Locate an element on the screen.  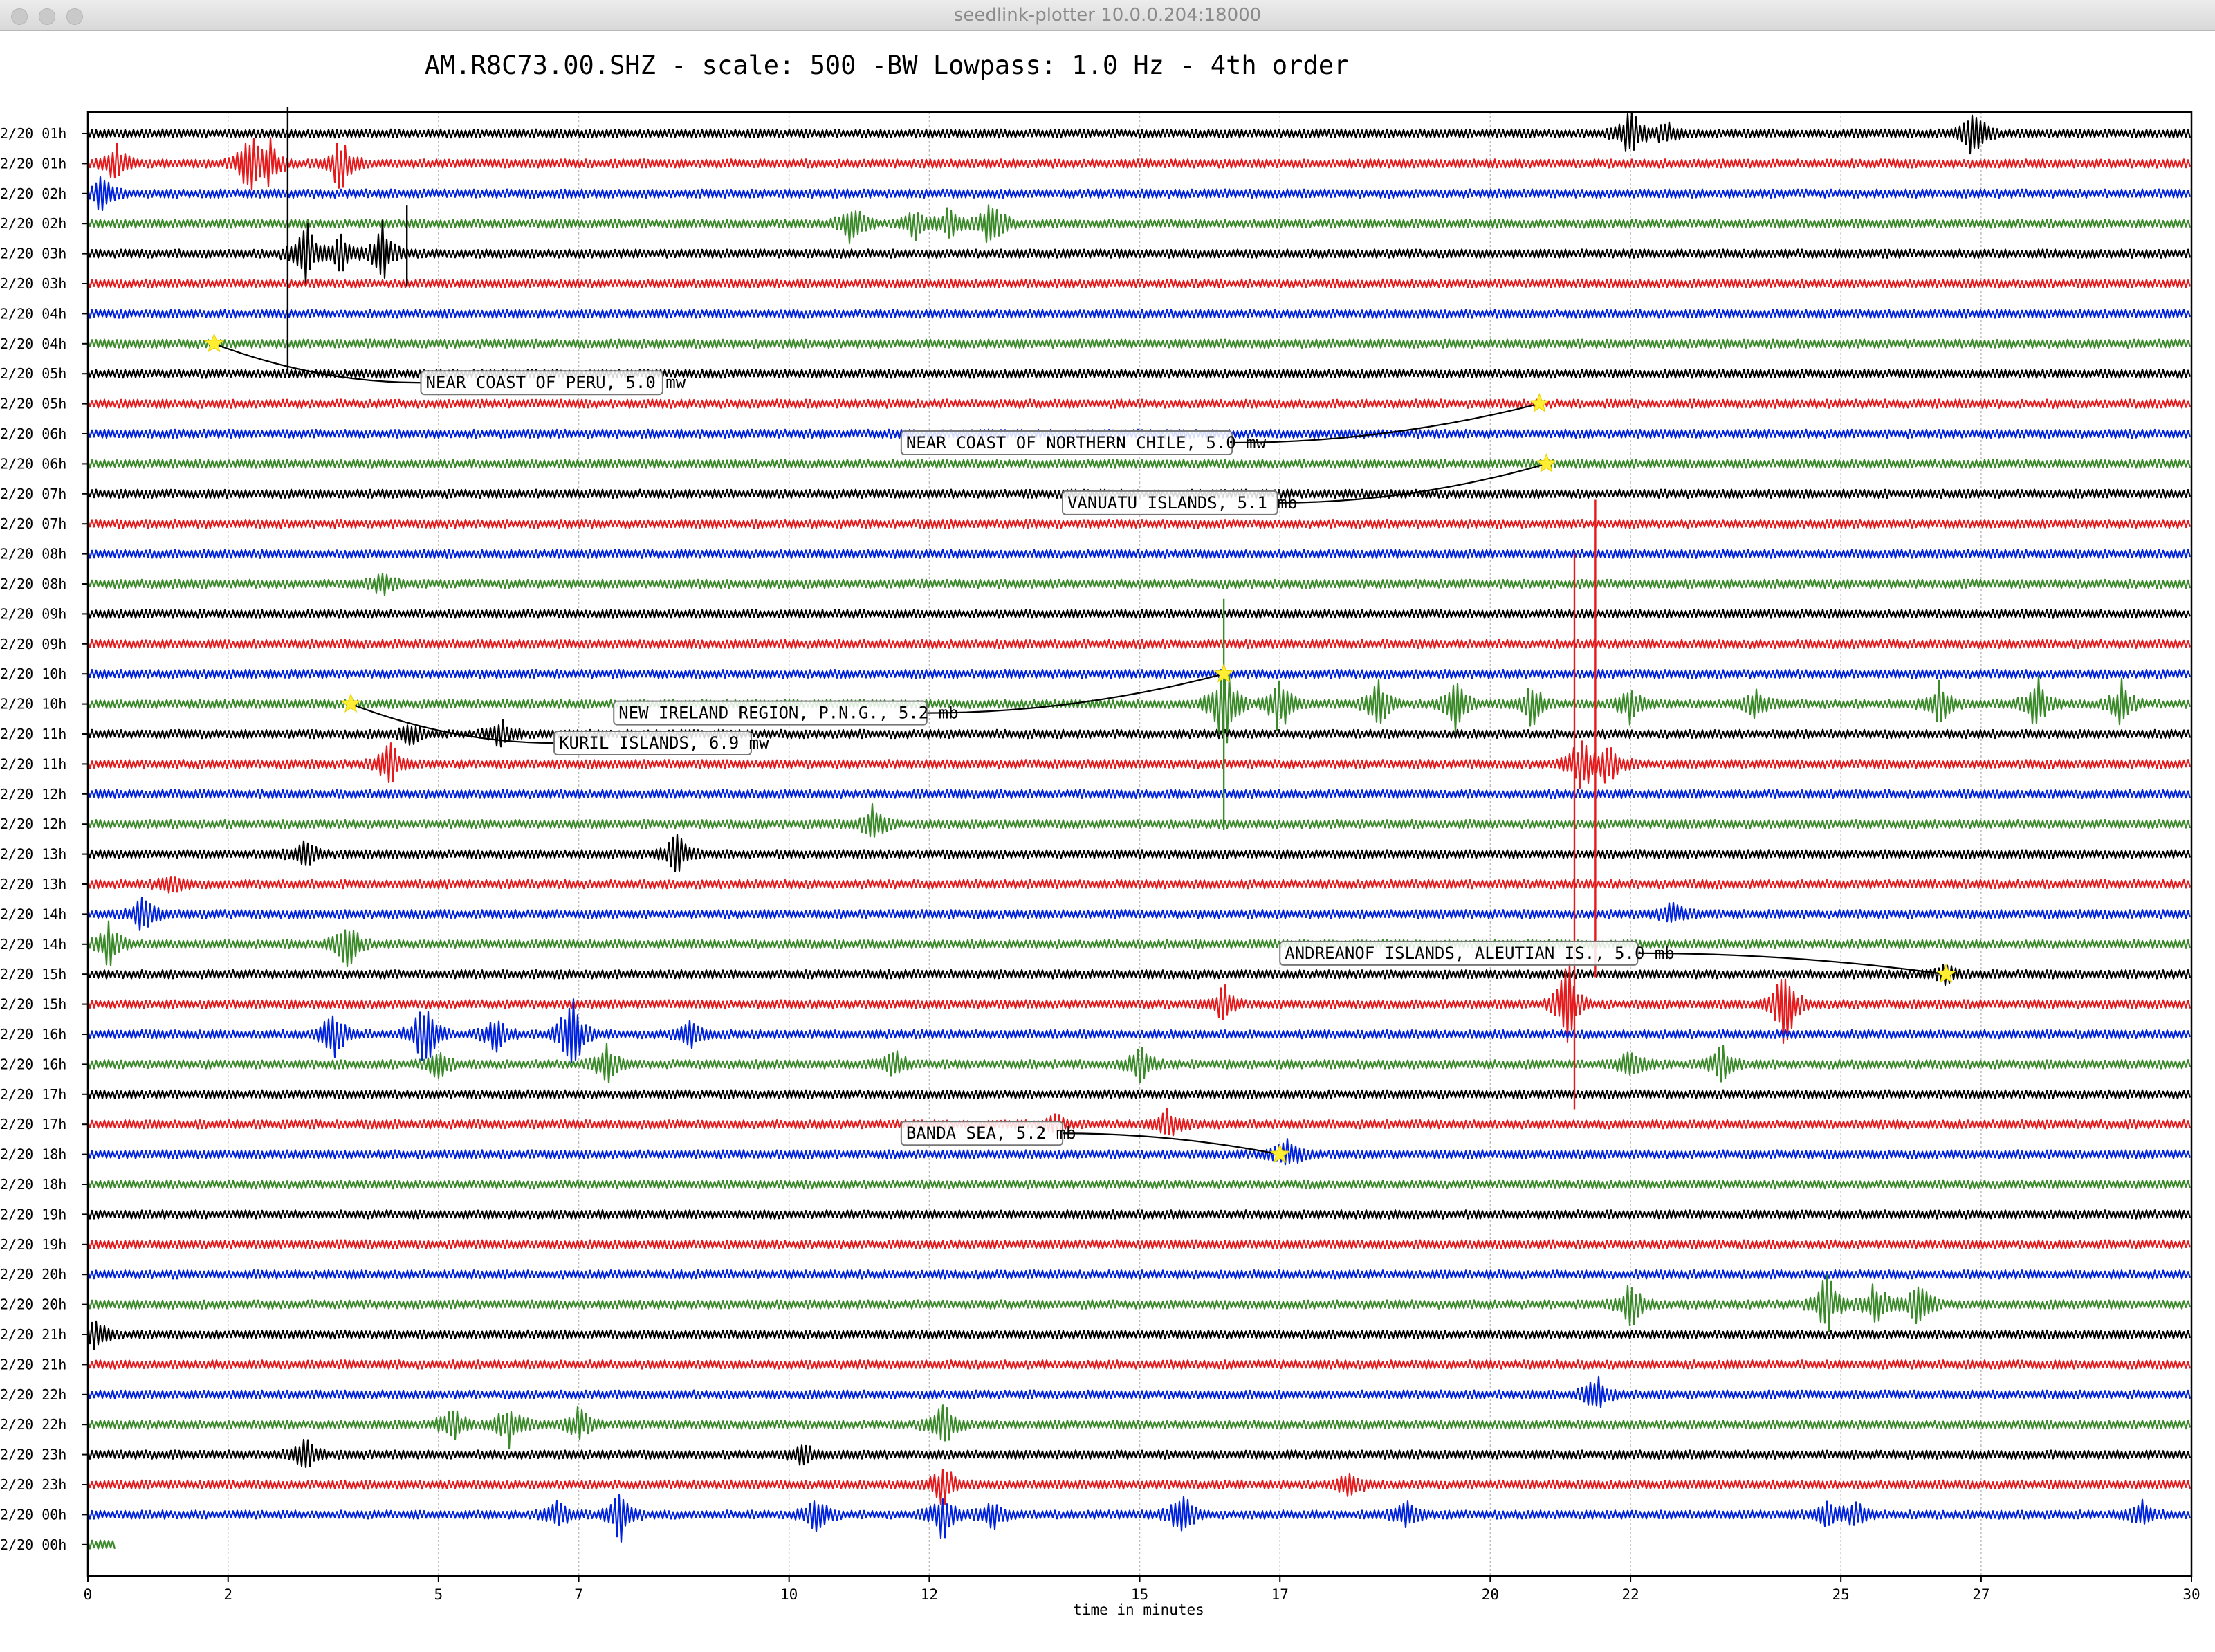
x-tick-label: 22 is located at coordinates (1630, 1594).